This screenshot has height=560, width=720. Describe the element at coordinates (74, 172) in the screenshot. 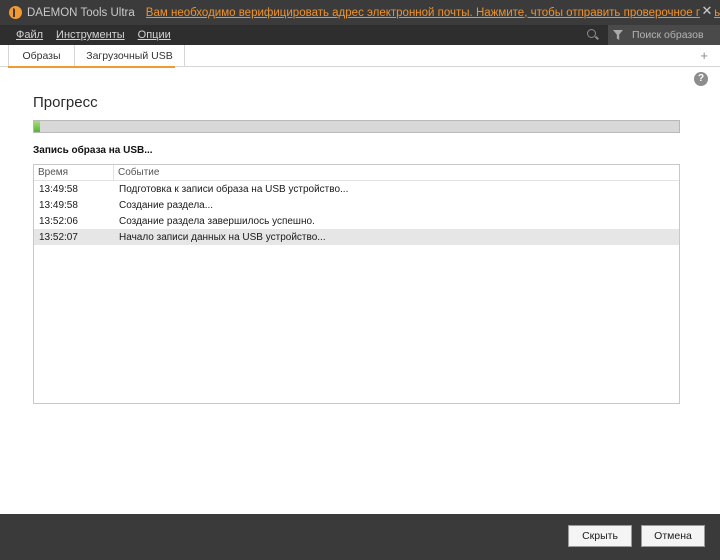

I see `column-header-time: Время` at that location.